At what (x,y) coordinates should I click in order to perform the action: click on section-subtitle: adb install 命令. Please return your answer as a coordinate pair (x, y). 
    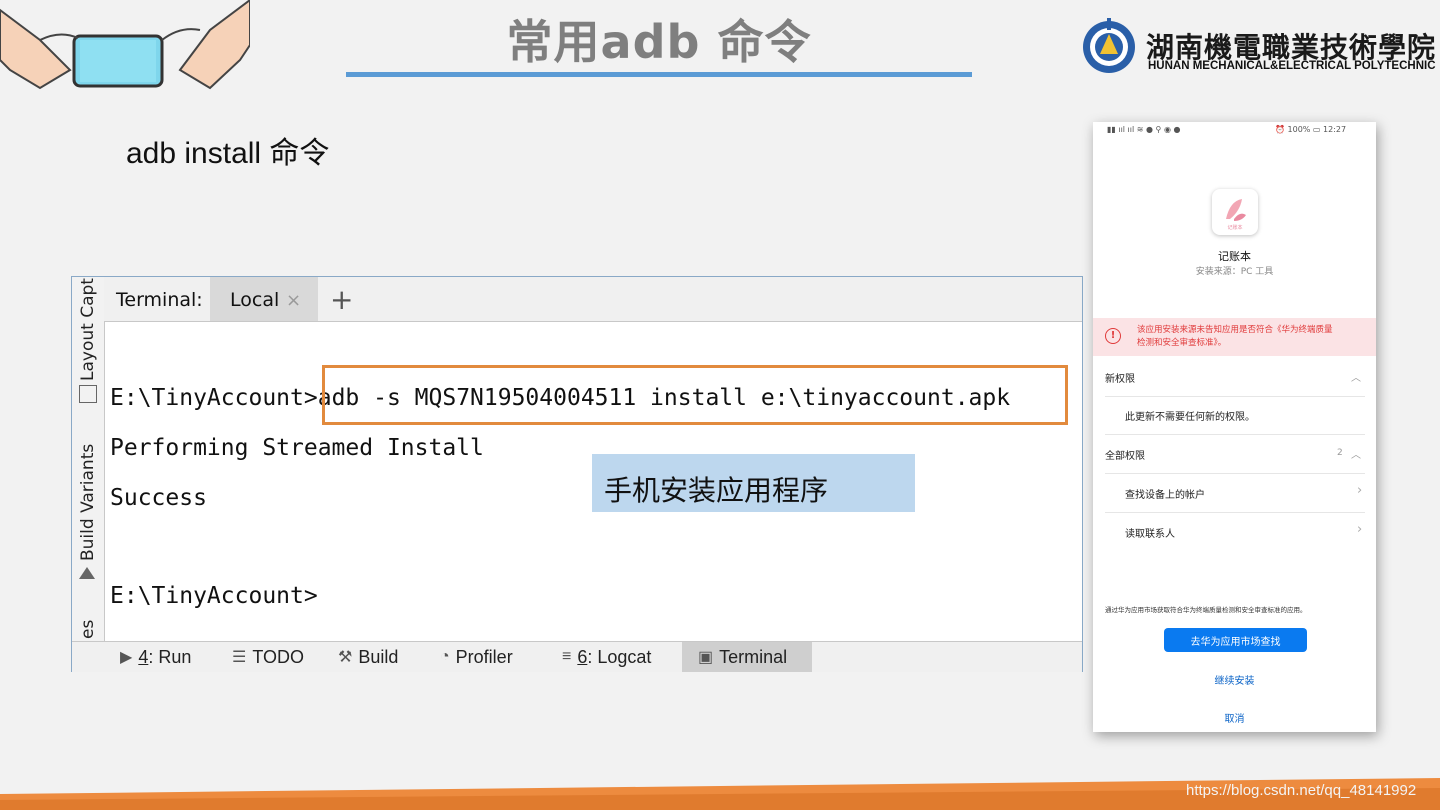
    Looking at the image, I should click on (228, 153).